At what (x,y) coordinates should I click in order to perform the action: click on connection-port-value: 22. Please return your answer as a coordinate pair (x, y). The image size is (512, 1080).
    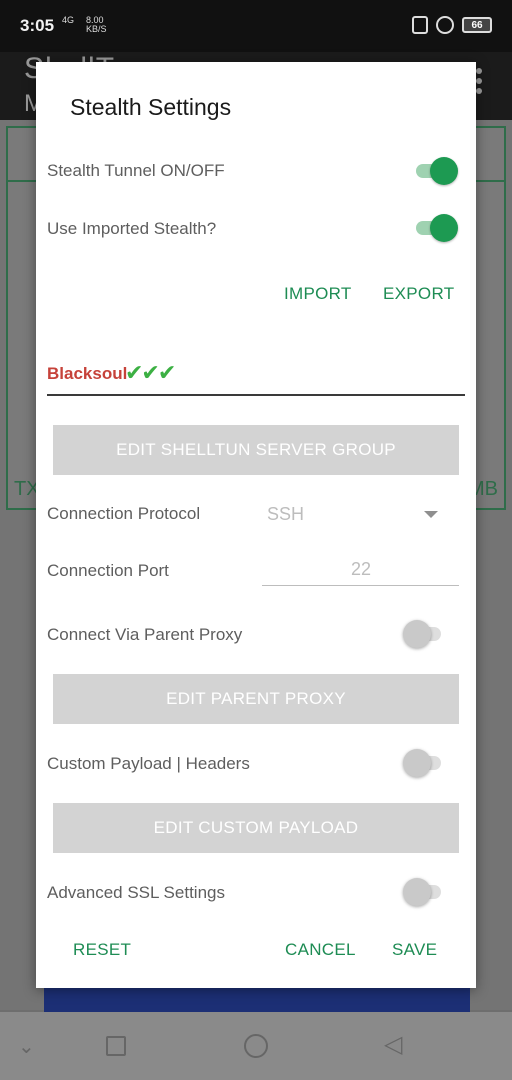
    Looking at the image, I should click on (360, 569).